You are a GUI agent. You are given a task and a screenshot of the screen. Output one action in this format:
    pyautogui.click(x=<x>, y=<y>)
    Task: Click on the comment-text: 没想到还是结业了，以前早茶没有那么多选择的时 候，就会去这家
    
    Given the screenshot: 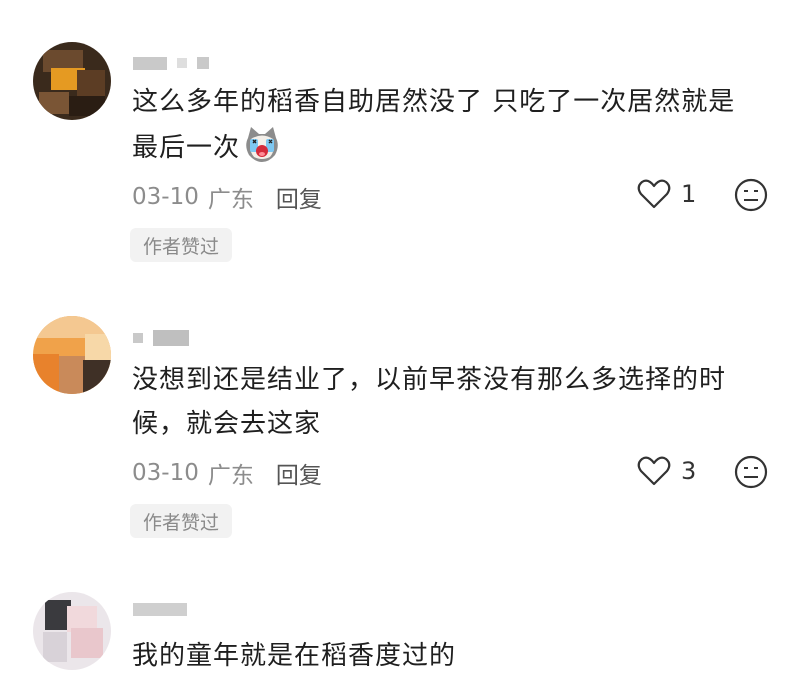 What is the action you would take?
    pyautogui.click(x=429, y=402)
    